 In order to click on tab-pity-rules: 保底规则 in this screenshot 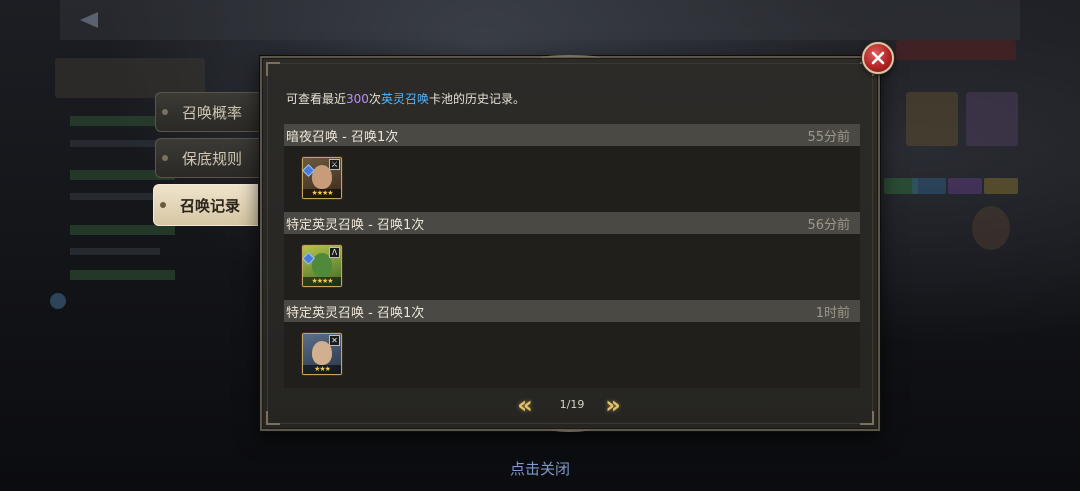, I will do `click(207, 158)`.